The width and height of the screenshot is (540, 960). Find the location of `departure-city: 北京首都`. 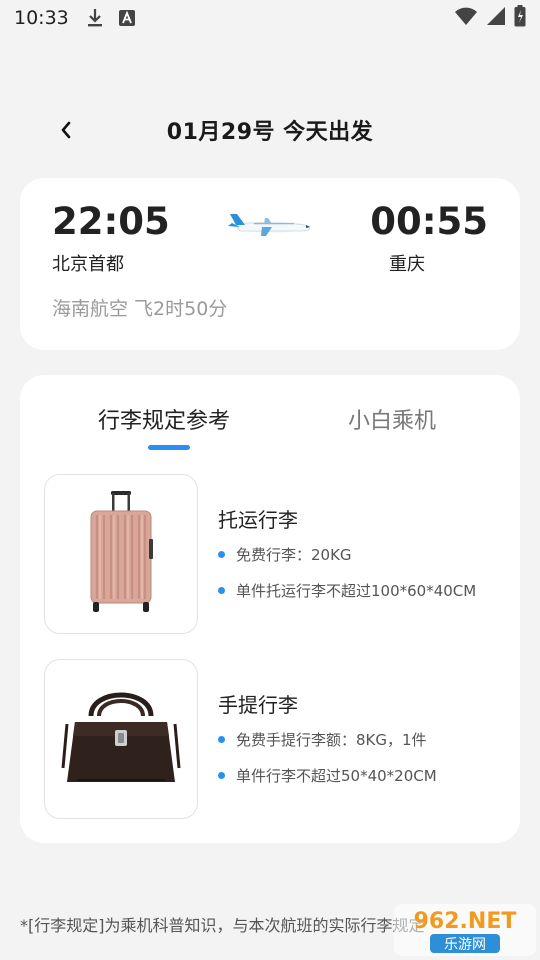

departure-city: 北京首都 is located at coordinates (88, 264).